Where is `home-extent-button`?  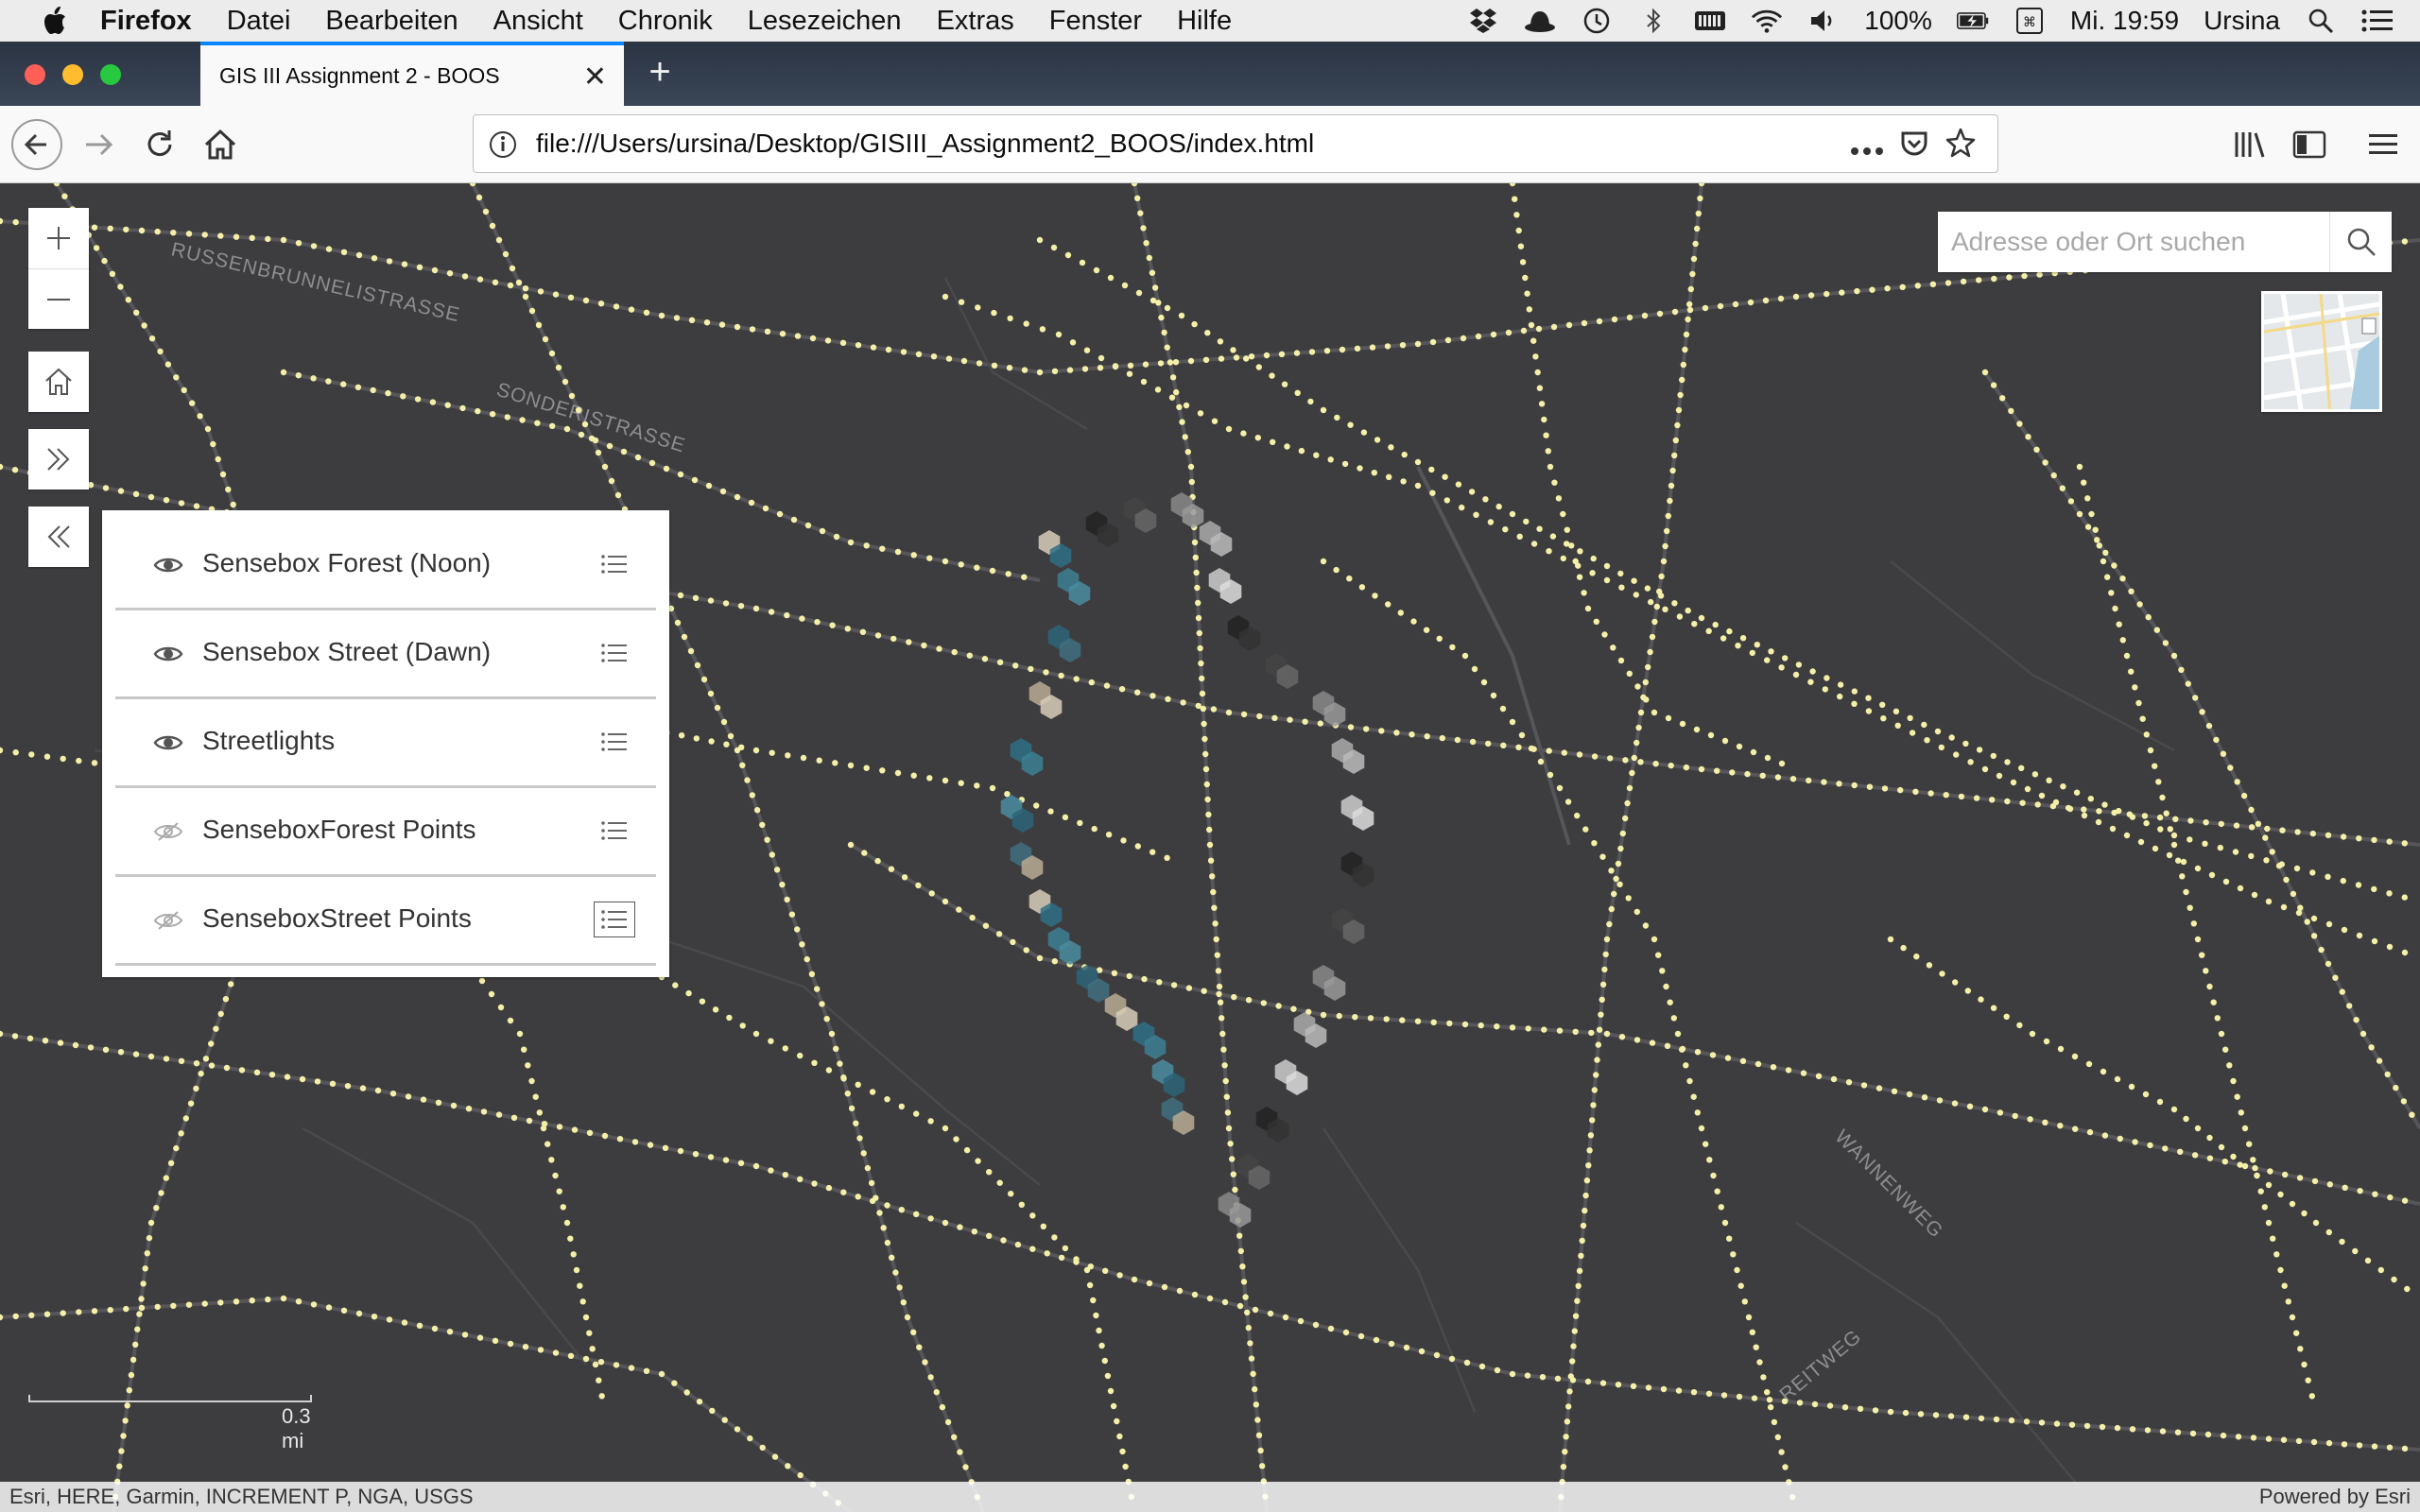
home-extent-button is located at coordinates (58, 382).